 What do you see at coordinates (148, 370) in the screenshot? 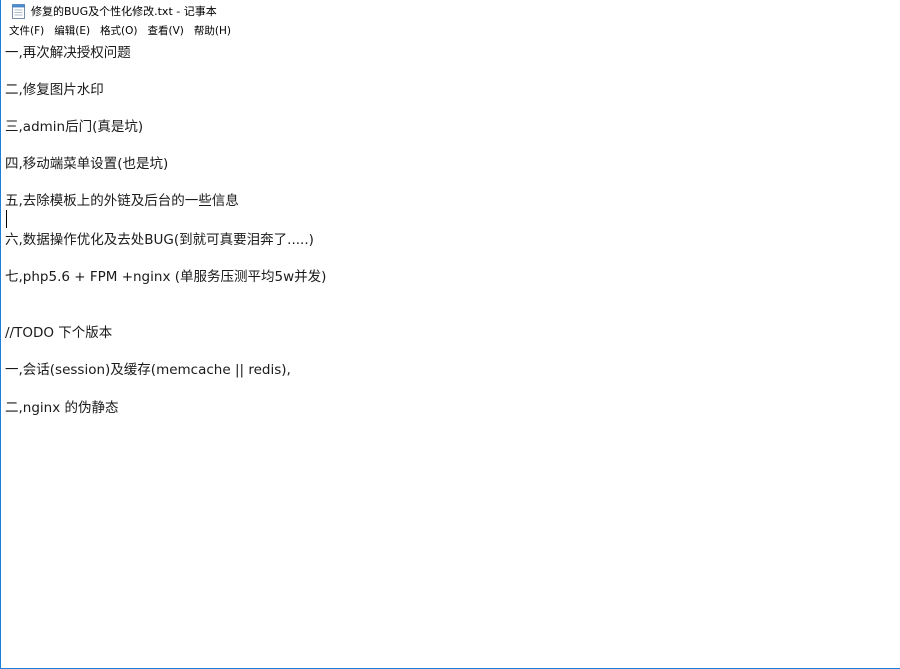
I see `text-line: 一,会话(session)及缓存(memcache || redis),` at bounding box center [148, 370].